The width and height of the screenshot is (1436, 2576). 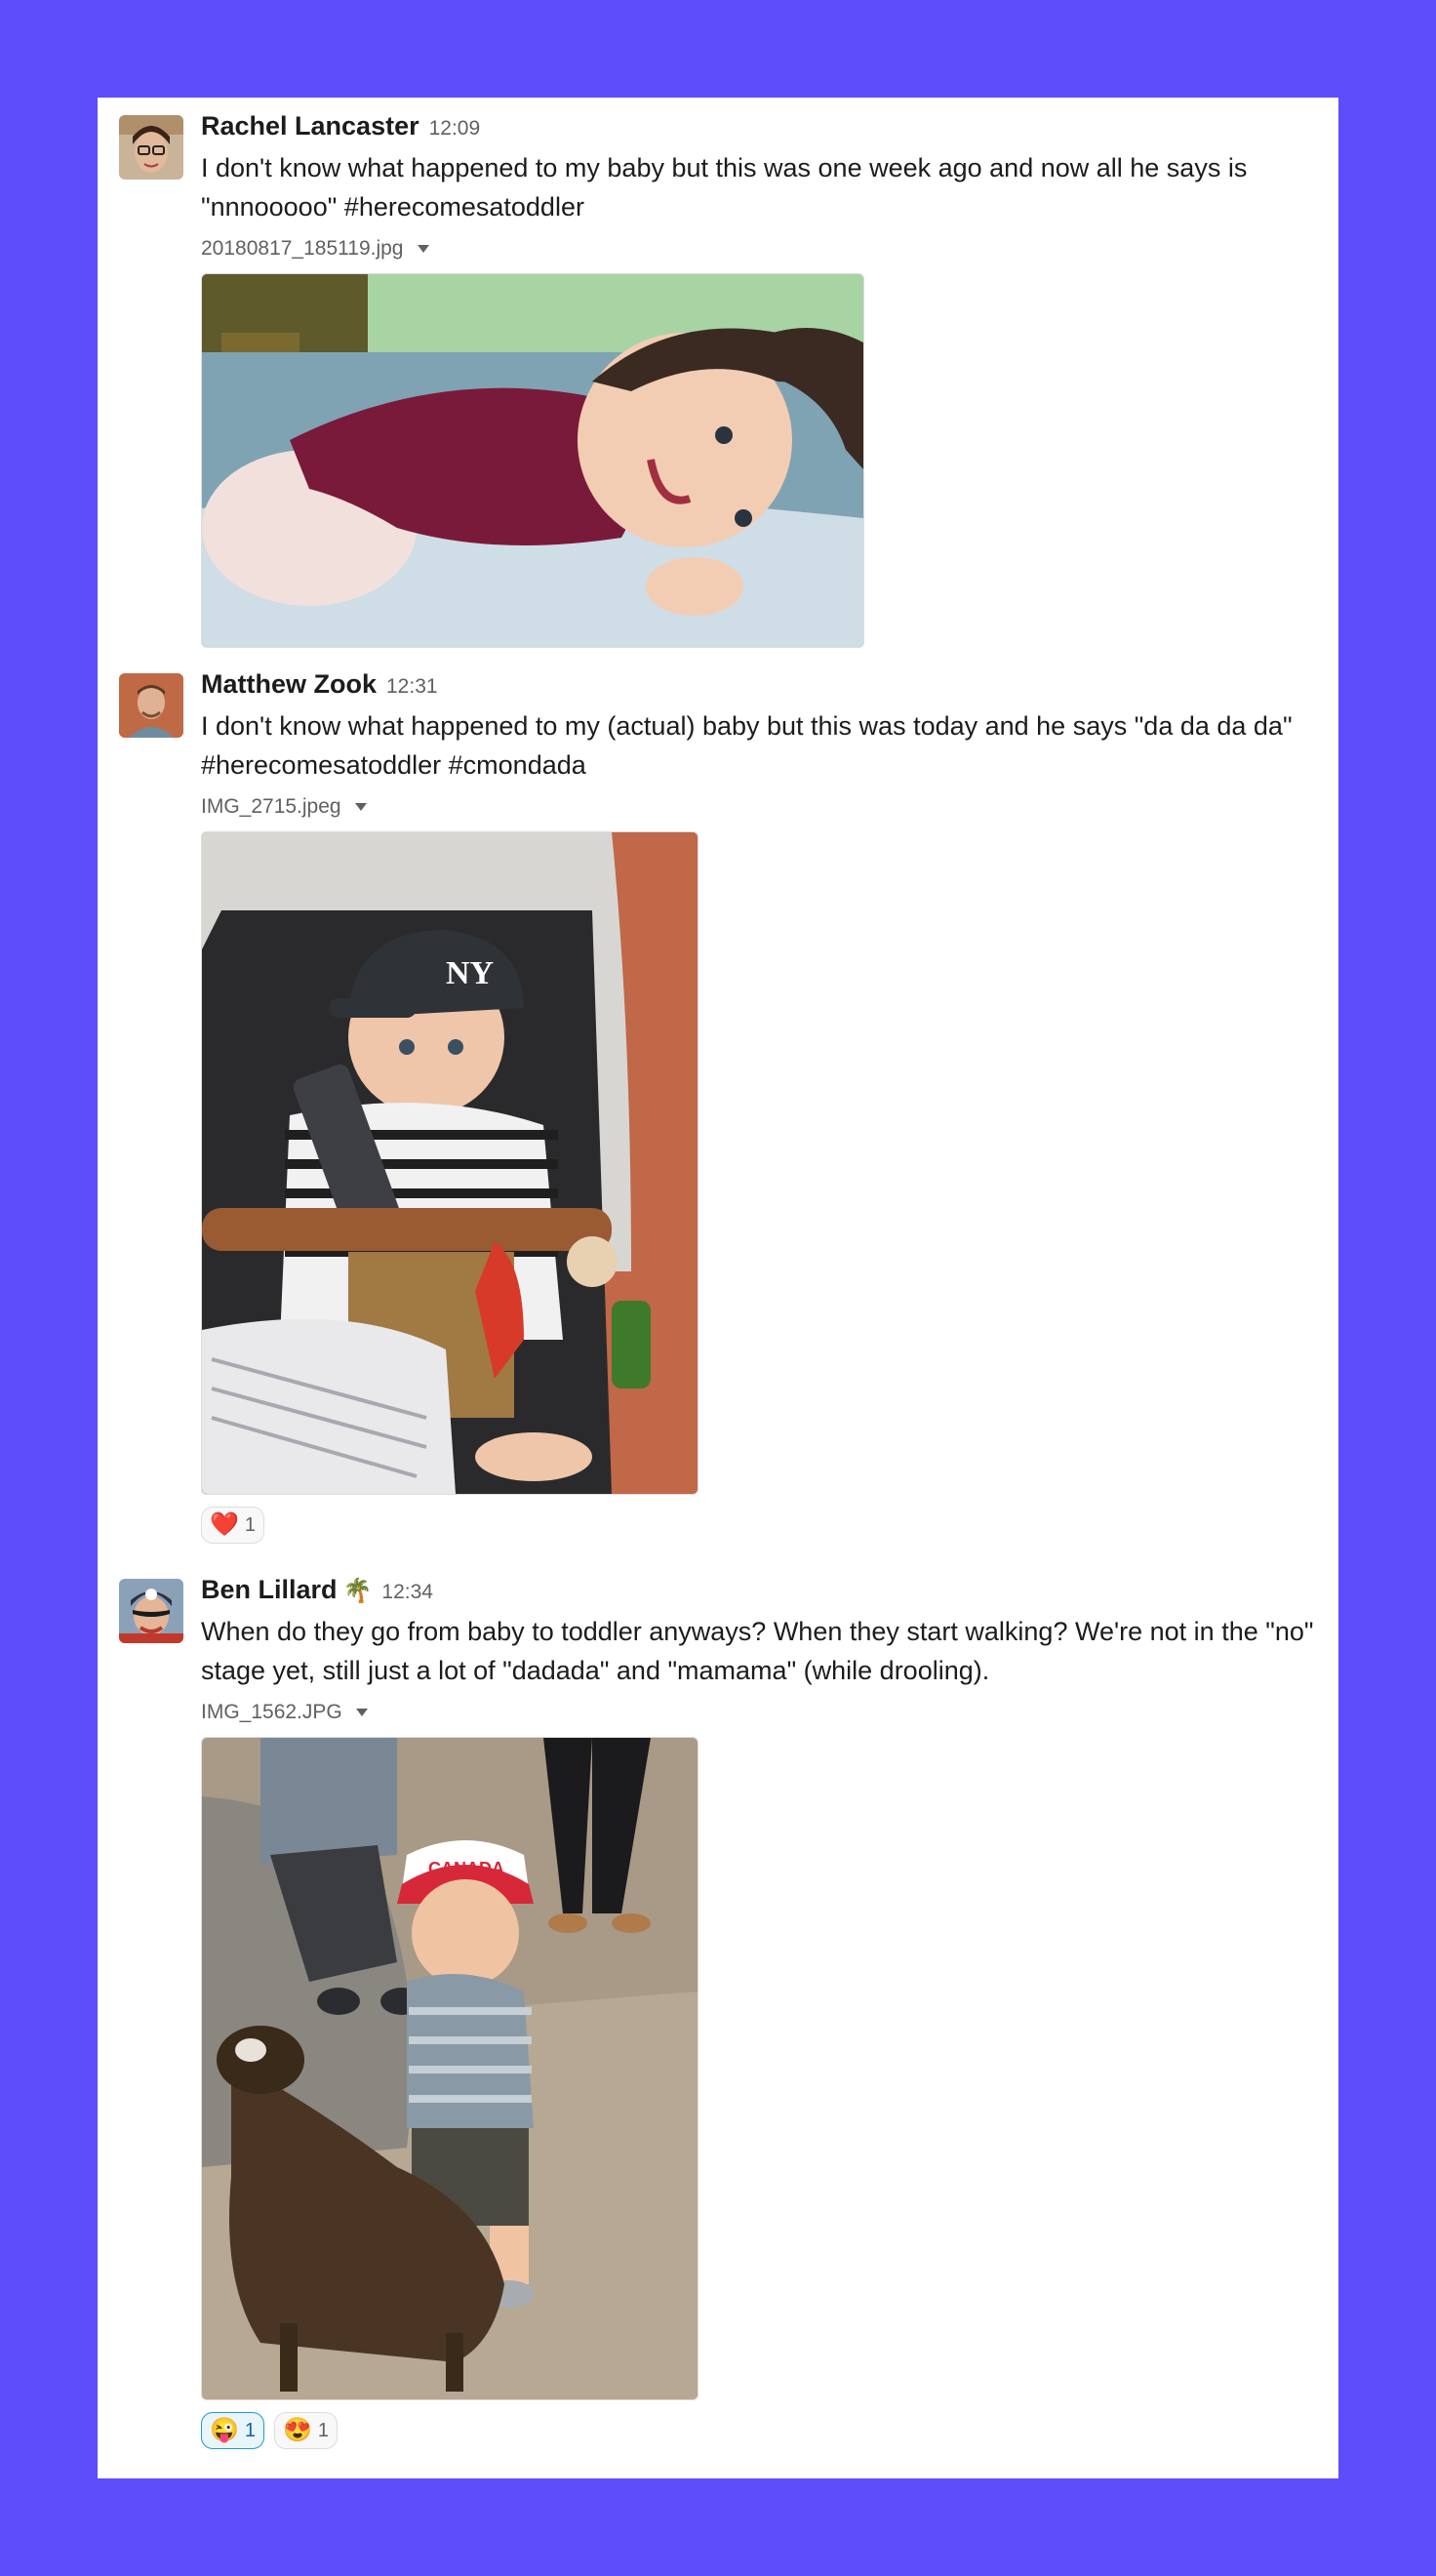 What do you see at coordinates (225, 2430) in the screenshot?
I see `winking-tongue-face-icon: 😜` at bounding box center [225, 2430].